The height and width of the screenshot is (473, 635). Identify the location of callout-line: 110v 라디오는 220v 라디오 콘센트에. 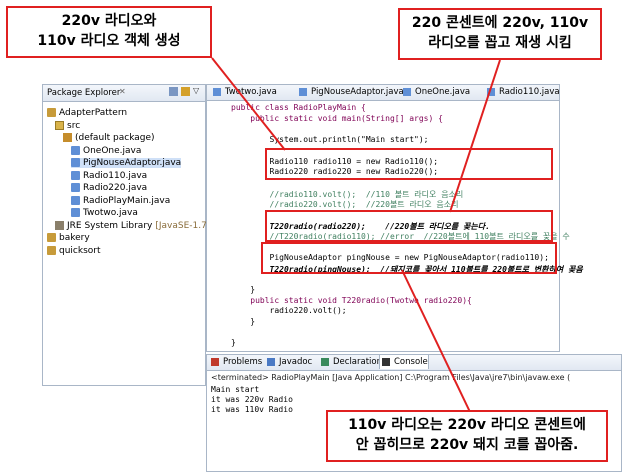
(467, 425).